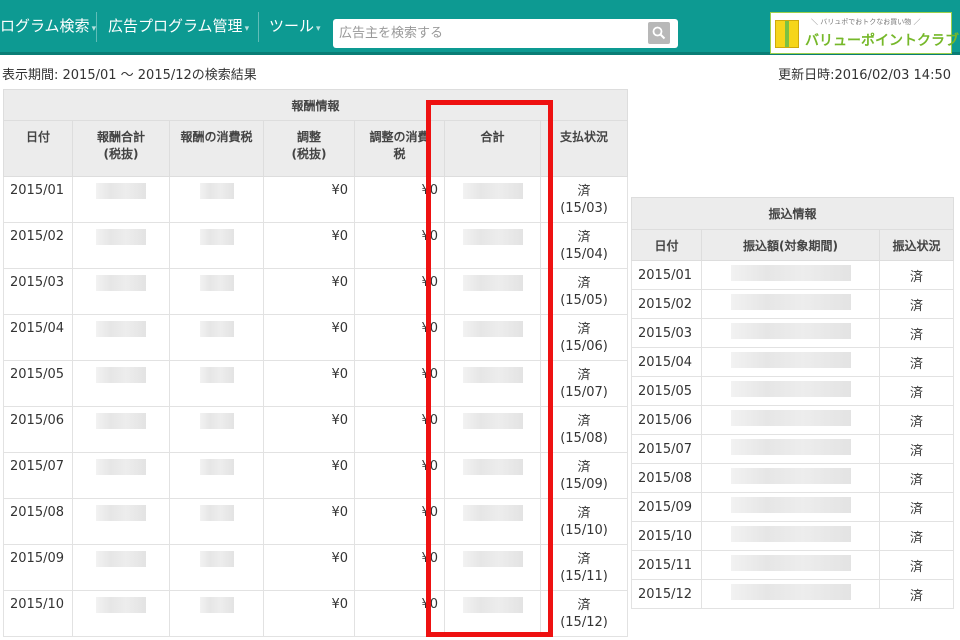 This screenshot has width=960, height=640. Describe the element at coordinates (666, 536) in the screenshot. I see `transfer-date-cell: 2015/10` at that location.